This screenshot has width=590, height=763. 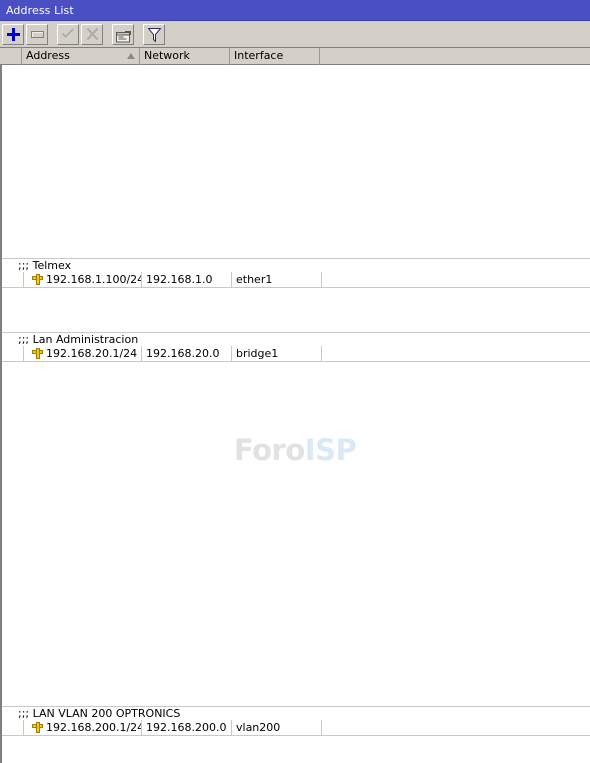 What do you see at coordinates (295, 10) in the screenshot?
I see `window-titlebar: Address List` at bounding box center [295, 10].